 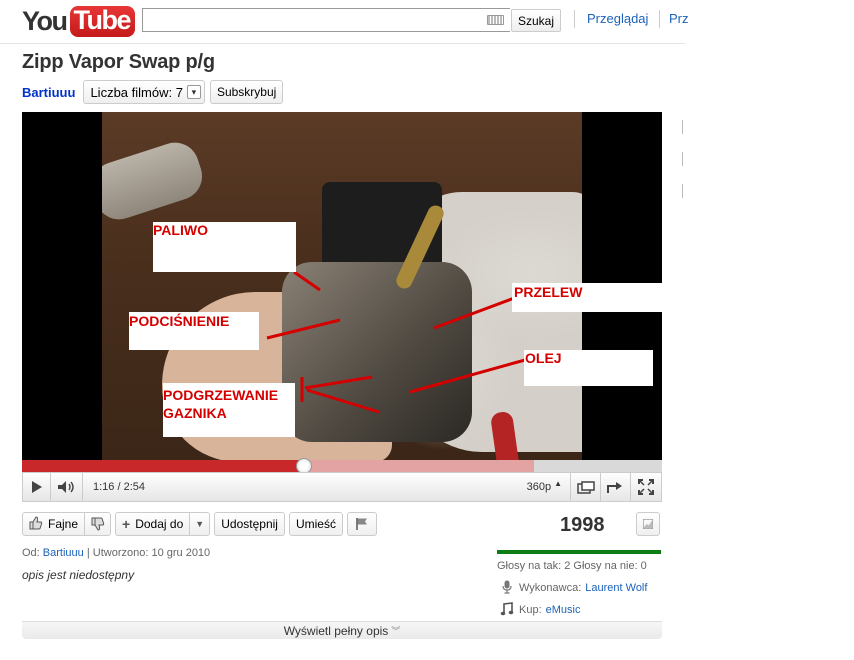 What do you see at coordinates (118, 62) in the screenshot?
I see `video-title: Zipp Vapor Swap p/g` at bounding box center [118, 62].